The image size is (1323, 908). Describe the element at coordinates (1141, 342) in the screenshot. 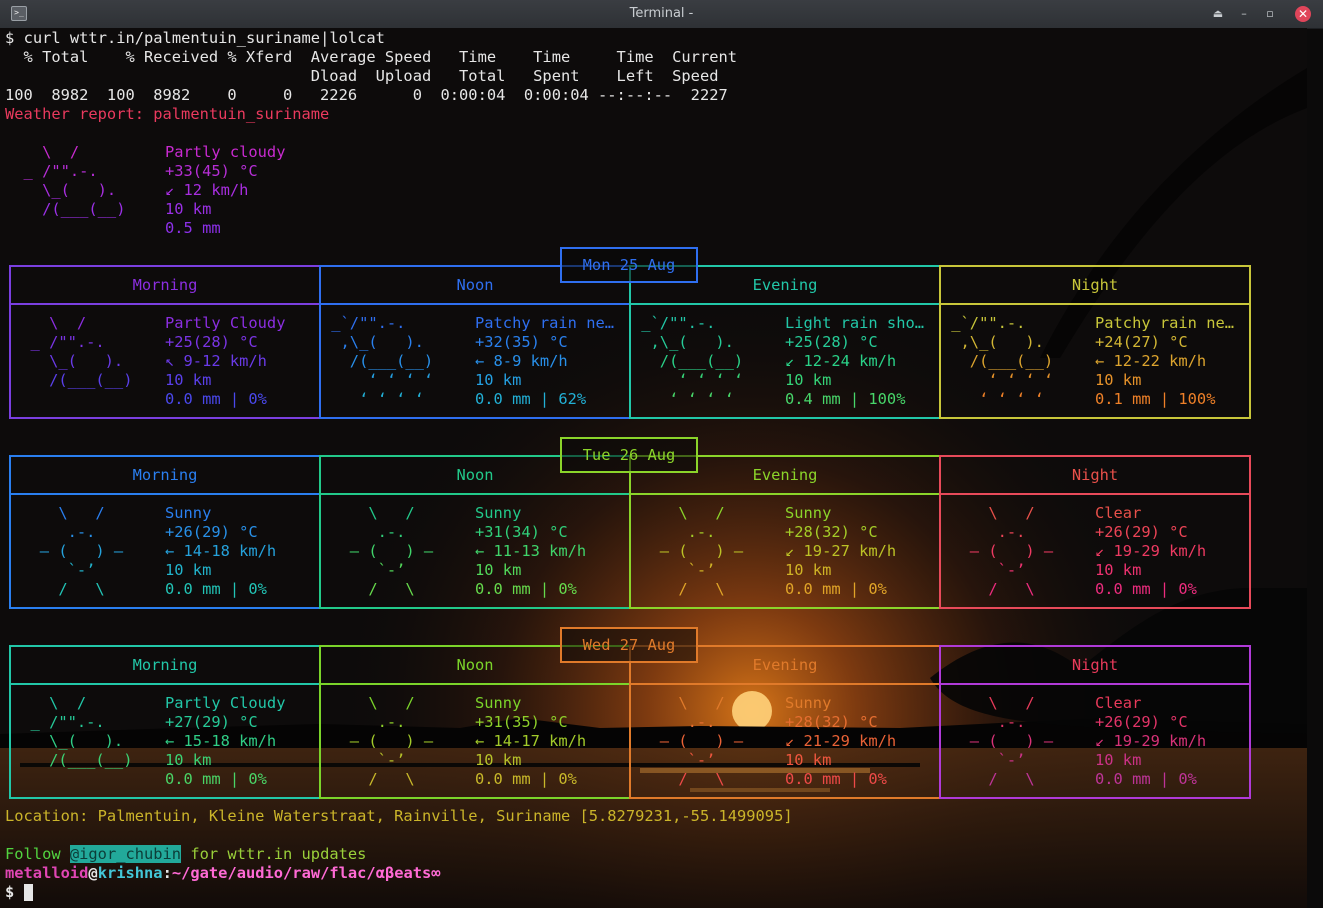

I see `forecast-temperature: +24(27) °C` at that location.